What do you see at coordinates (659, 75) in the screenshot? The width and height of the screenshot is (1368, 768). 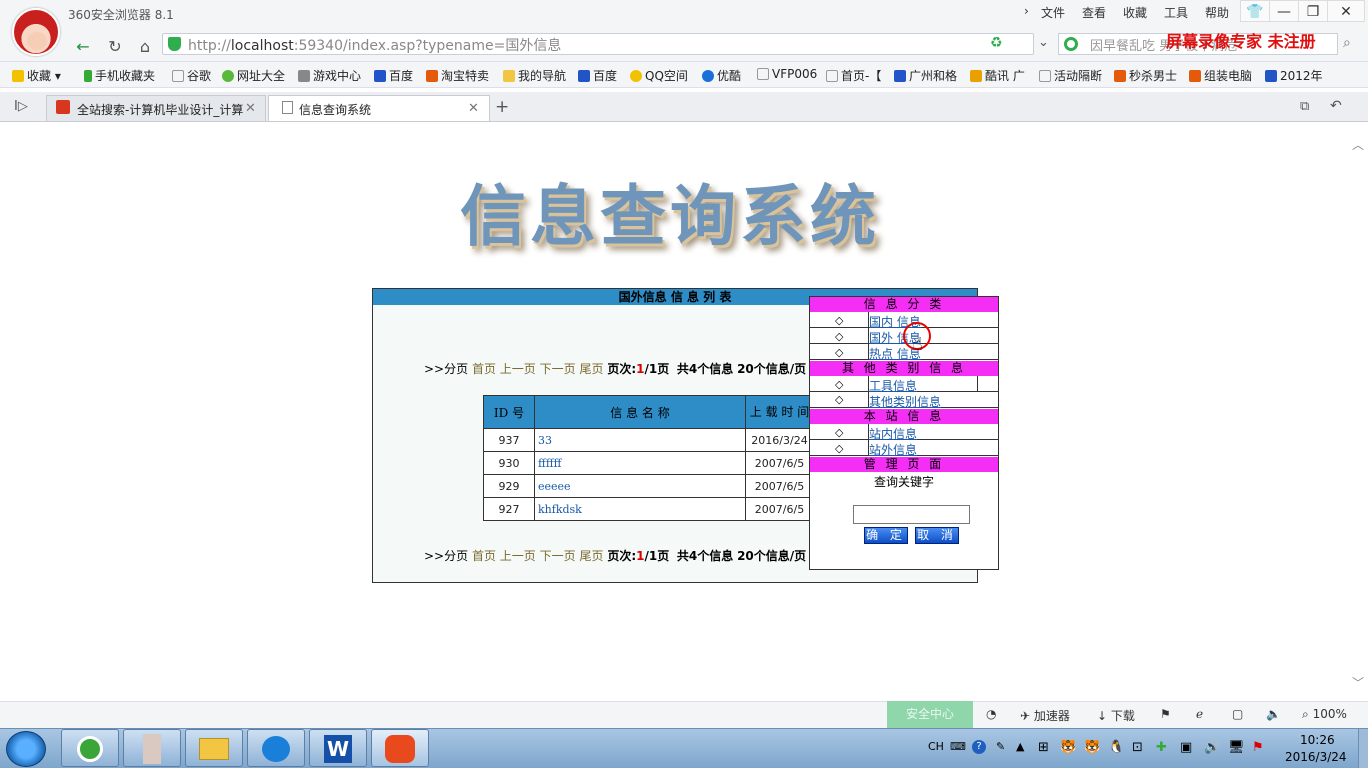 I see `bookmark-item: QQ空间` at bounding box center [659, 75].